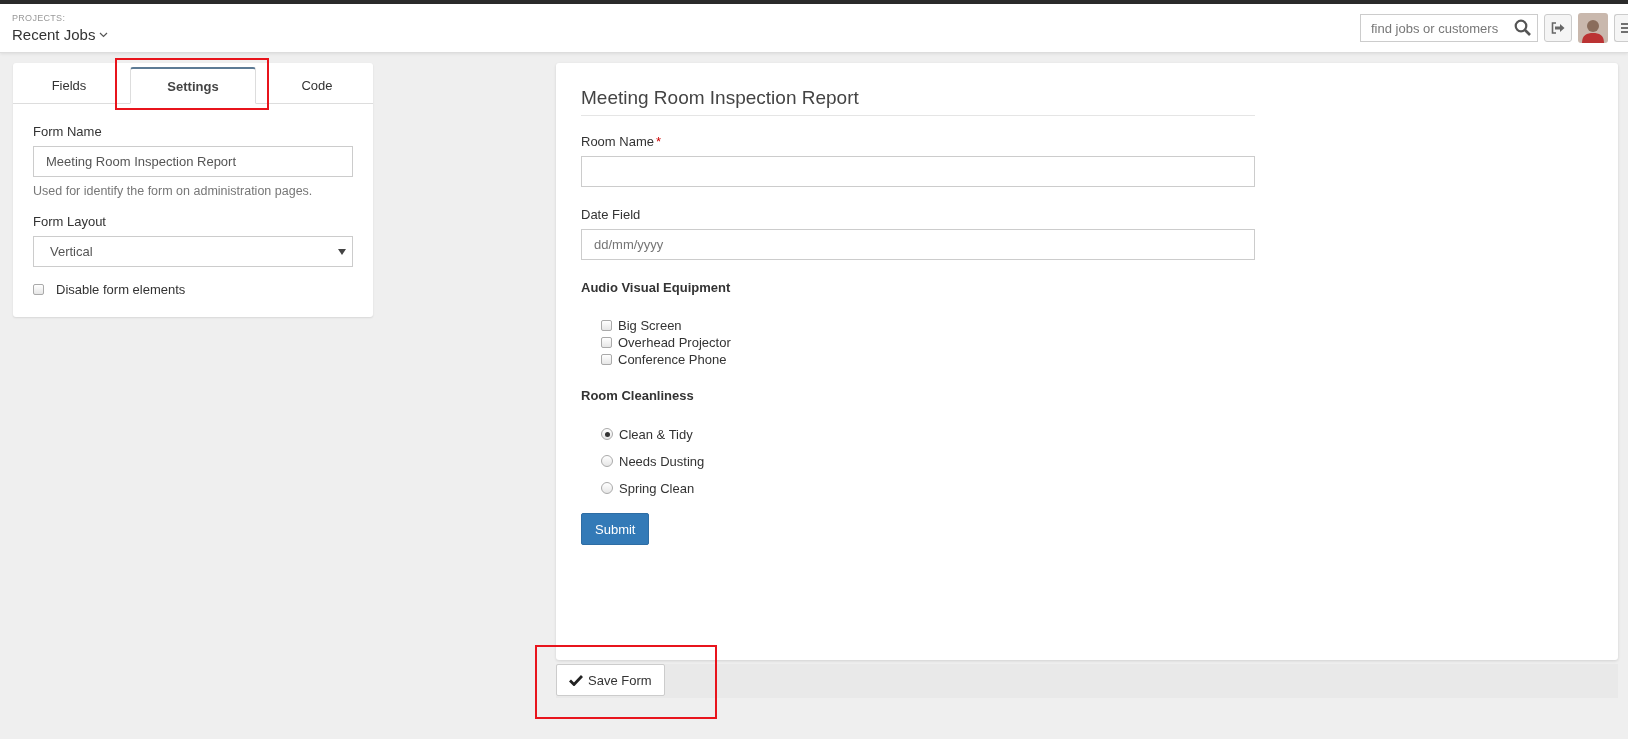 The image size is (1628, 739). What do you see at coordinates (69, 85) in the screenshot?
I see `tab: Fields` at bounding box center [69, 85].